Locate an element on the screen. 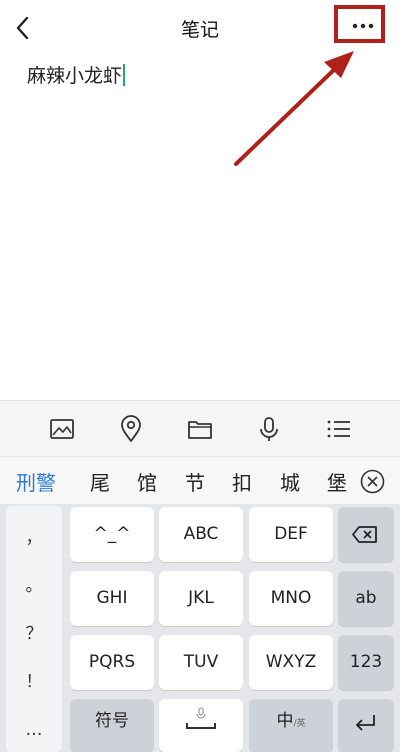  punctuation-key: 。 is located at coordinates (34, 586).